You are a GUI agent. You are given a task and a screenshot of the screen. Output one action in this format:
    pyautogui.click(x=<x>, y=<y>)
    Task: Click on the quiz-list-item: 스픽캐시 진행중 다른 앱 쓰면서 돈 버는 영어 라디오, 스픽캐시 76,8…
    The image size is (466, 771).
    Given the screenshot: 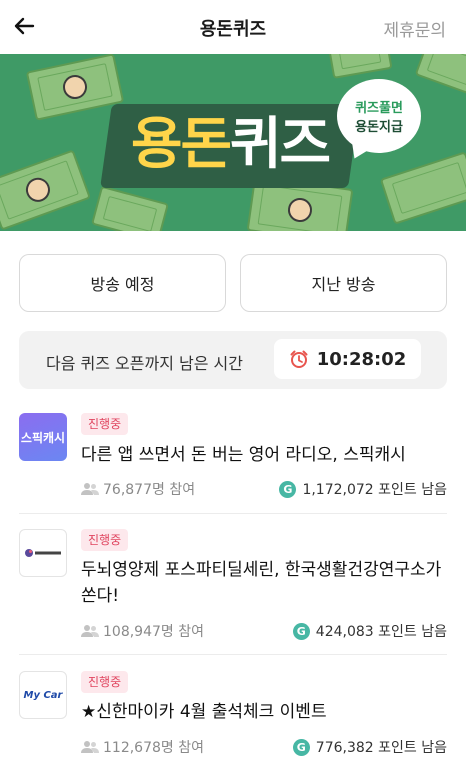 What is the action you would take?
    pyautogui.click(x=233, y=461)
    